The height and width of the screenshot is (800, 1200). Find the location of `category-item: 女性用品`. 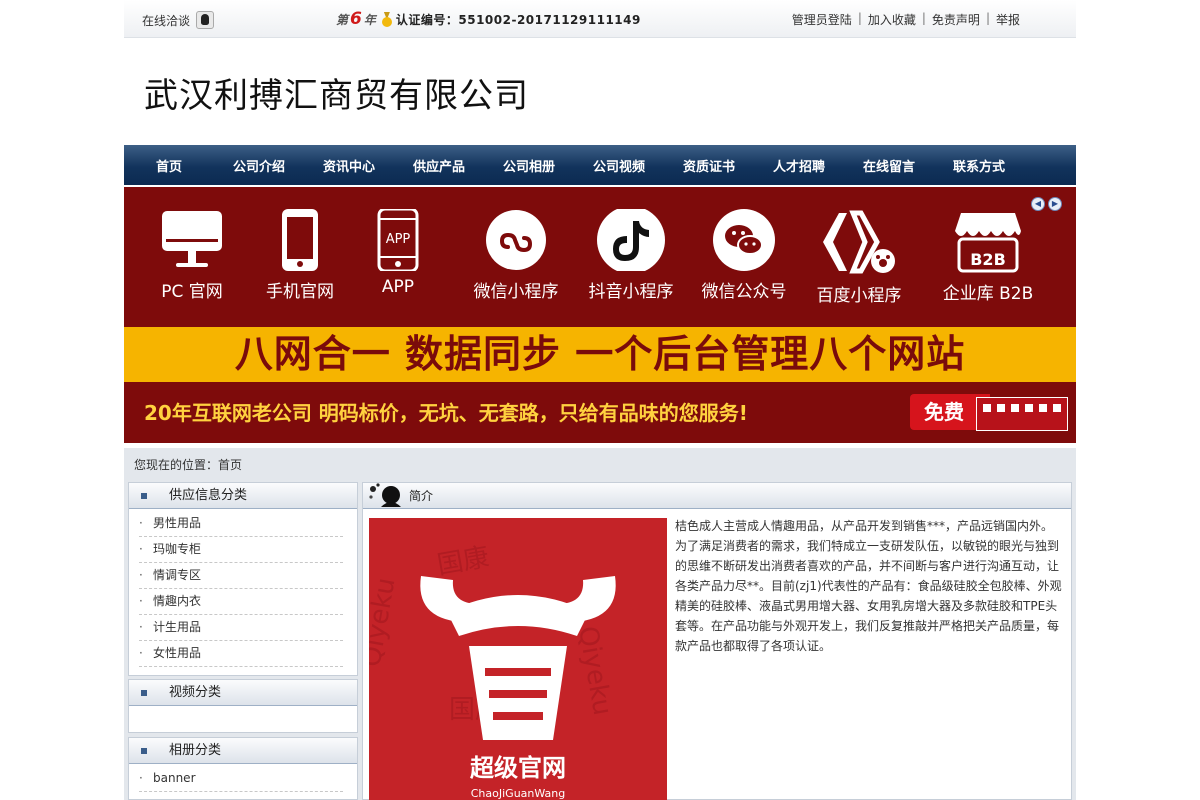

category-item: 女性用品 is located at coordinates (241, 654).